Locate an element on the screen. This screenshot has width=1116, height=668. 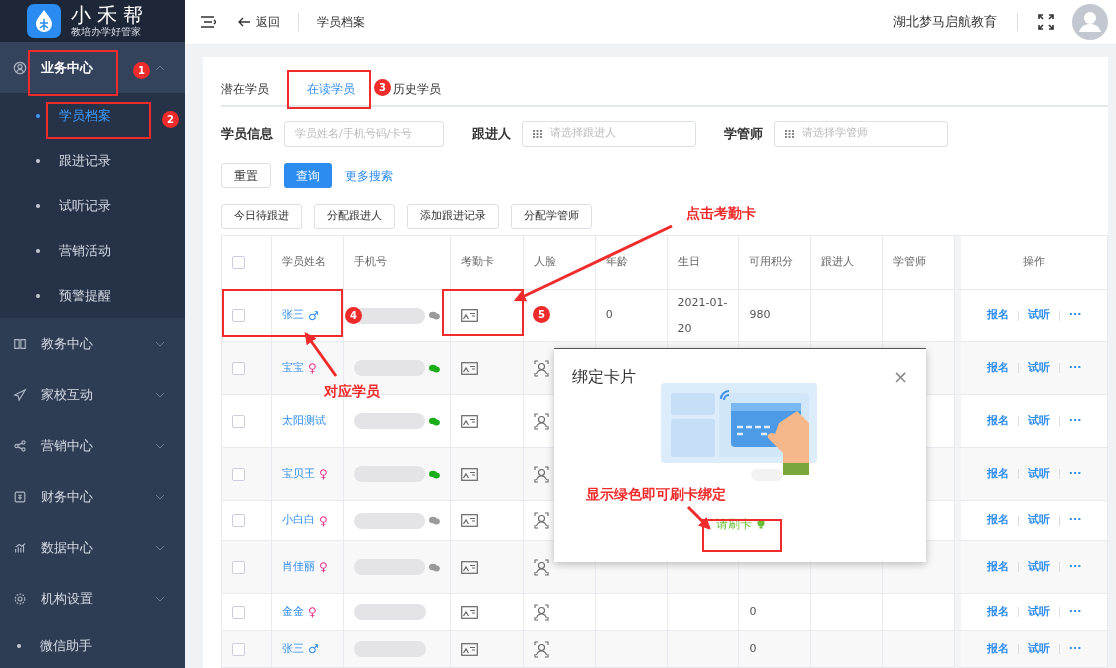
tab: 潜在学员 is located at coordinates (245, 89).